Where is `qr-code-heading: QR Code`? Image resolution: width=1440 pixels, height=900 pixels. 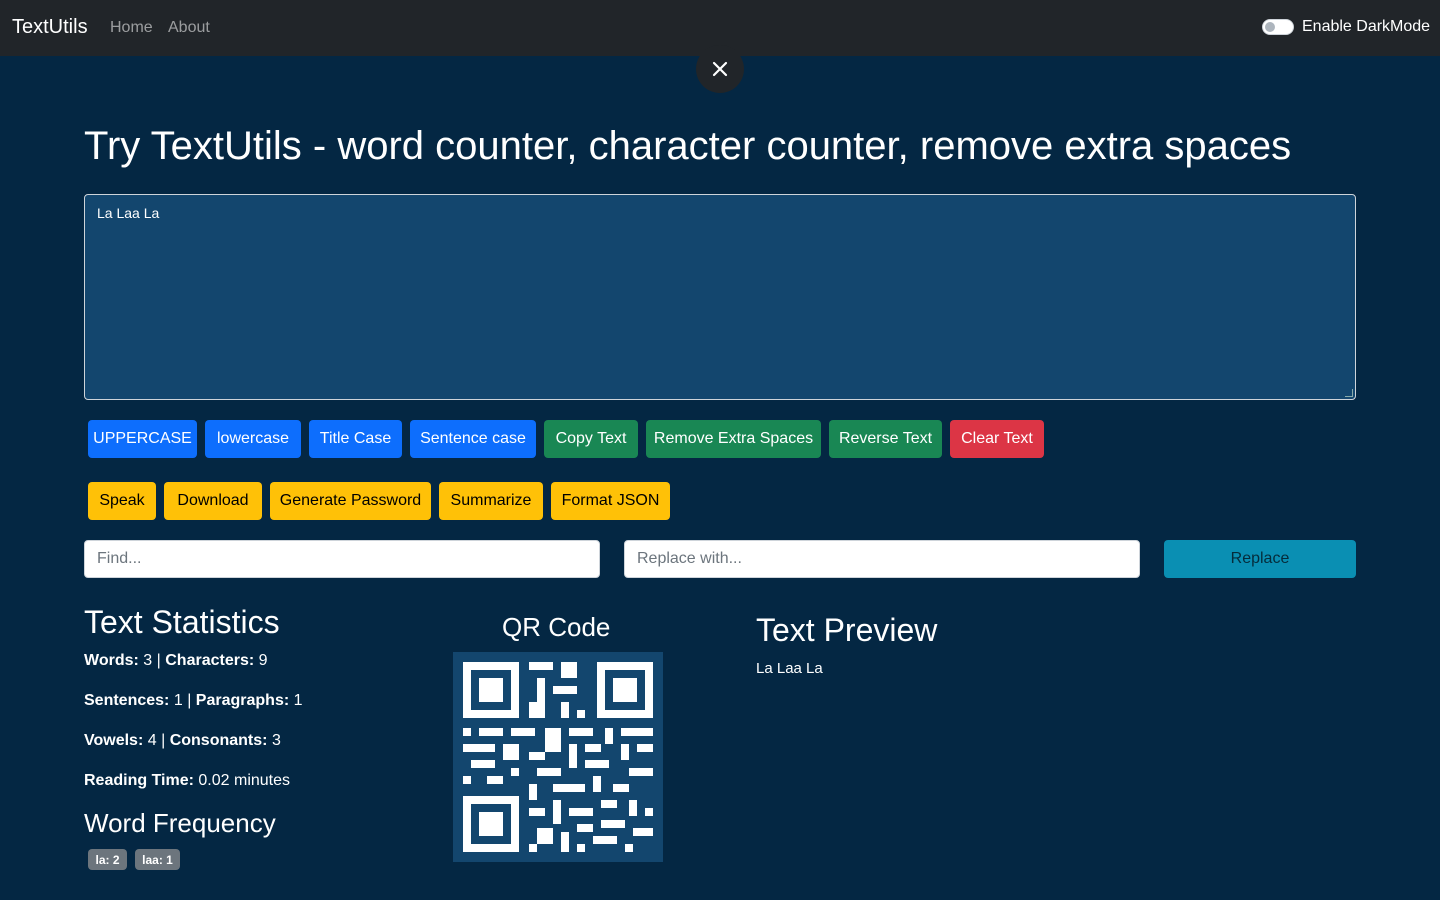
qr-code-heading: QR Code is located at coordinates (556, 627).